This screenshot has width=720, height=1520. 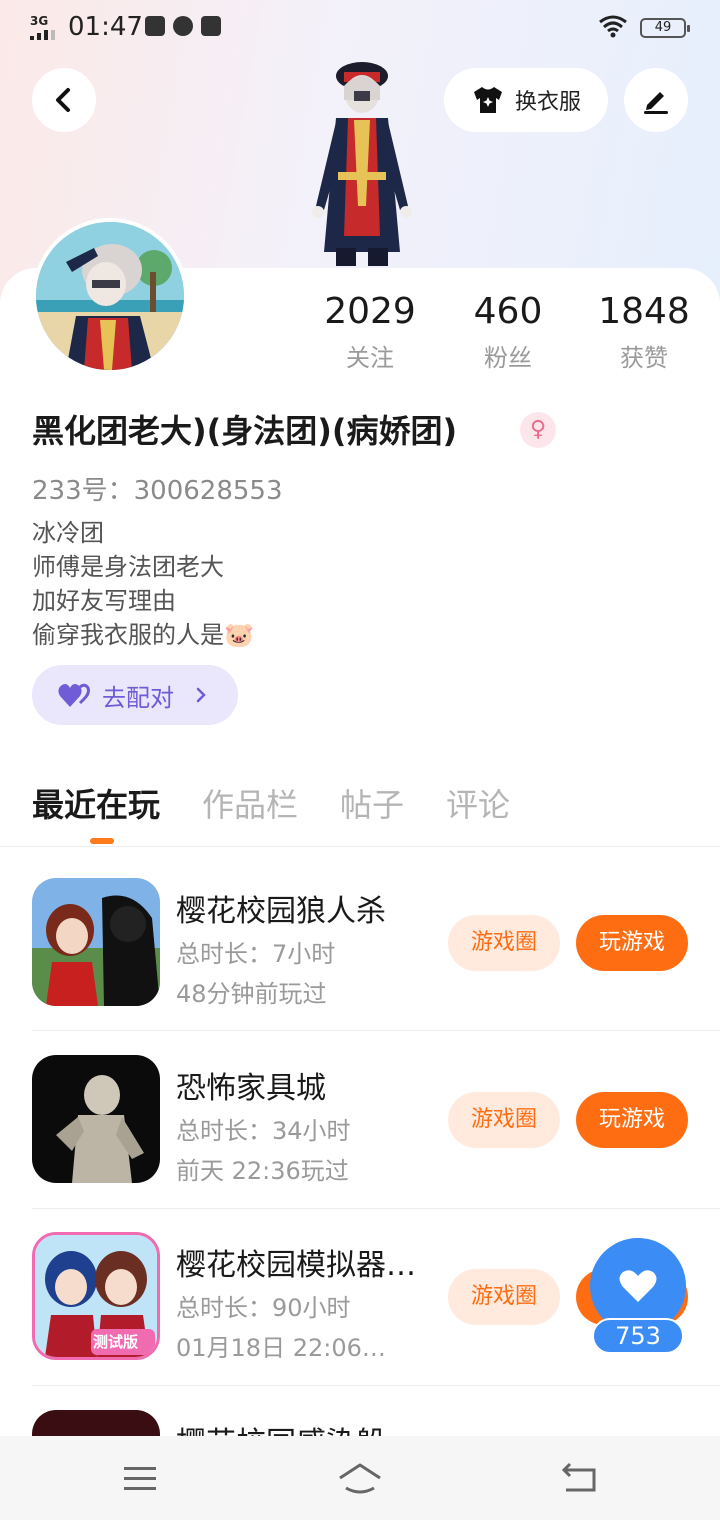 What do you see at coordinates (372, 803) in the screenshot?
I see `tab-posts: 帖子` at bounding box center [372, 803].